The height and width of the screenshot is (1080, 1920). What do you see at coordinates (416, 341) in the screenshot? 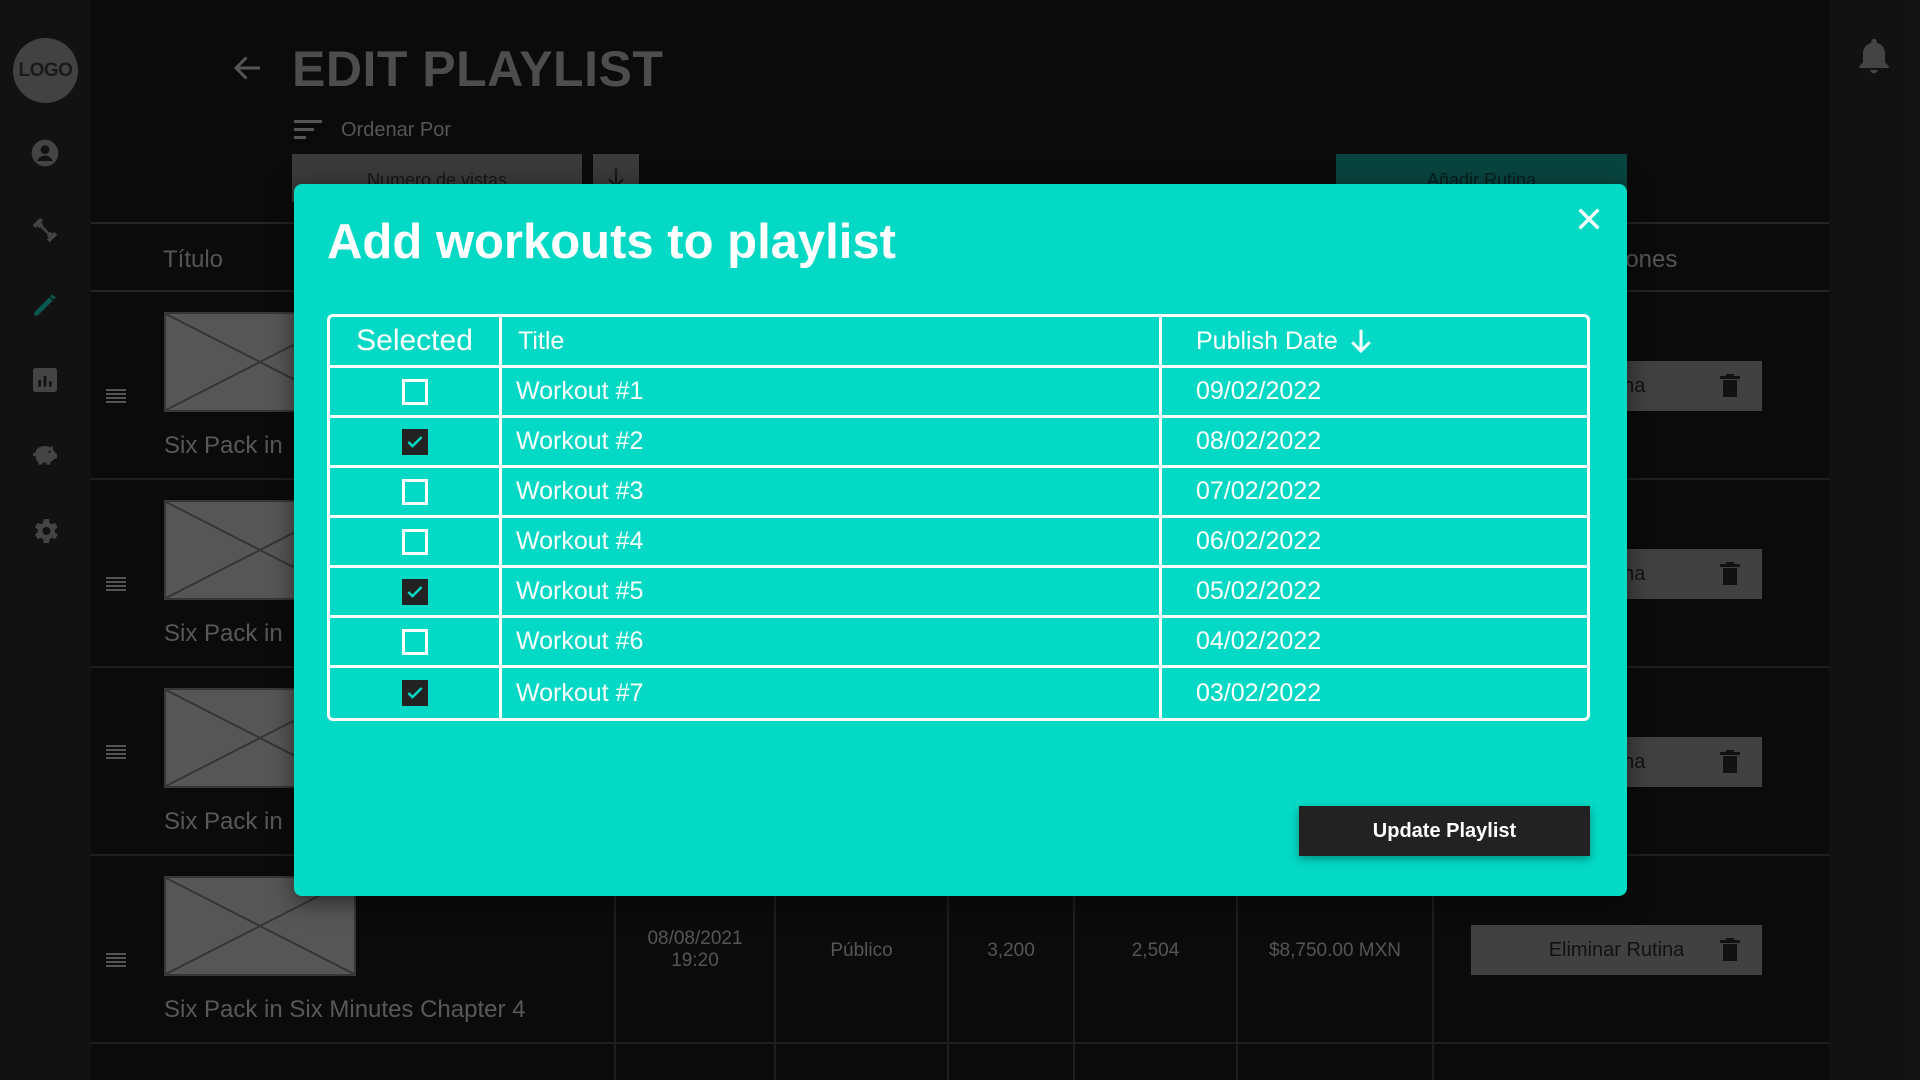
I see `column-selected: Selected` at bounding box center [416, 341].